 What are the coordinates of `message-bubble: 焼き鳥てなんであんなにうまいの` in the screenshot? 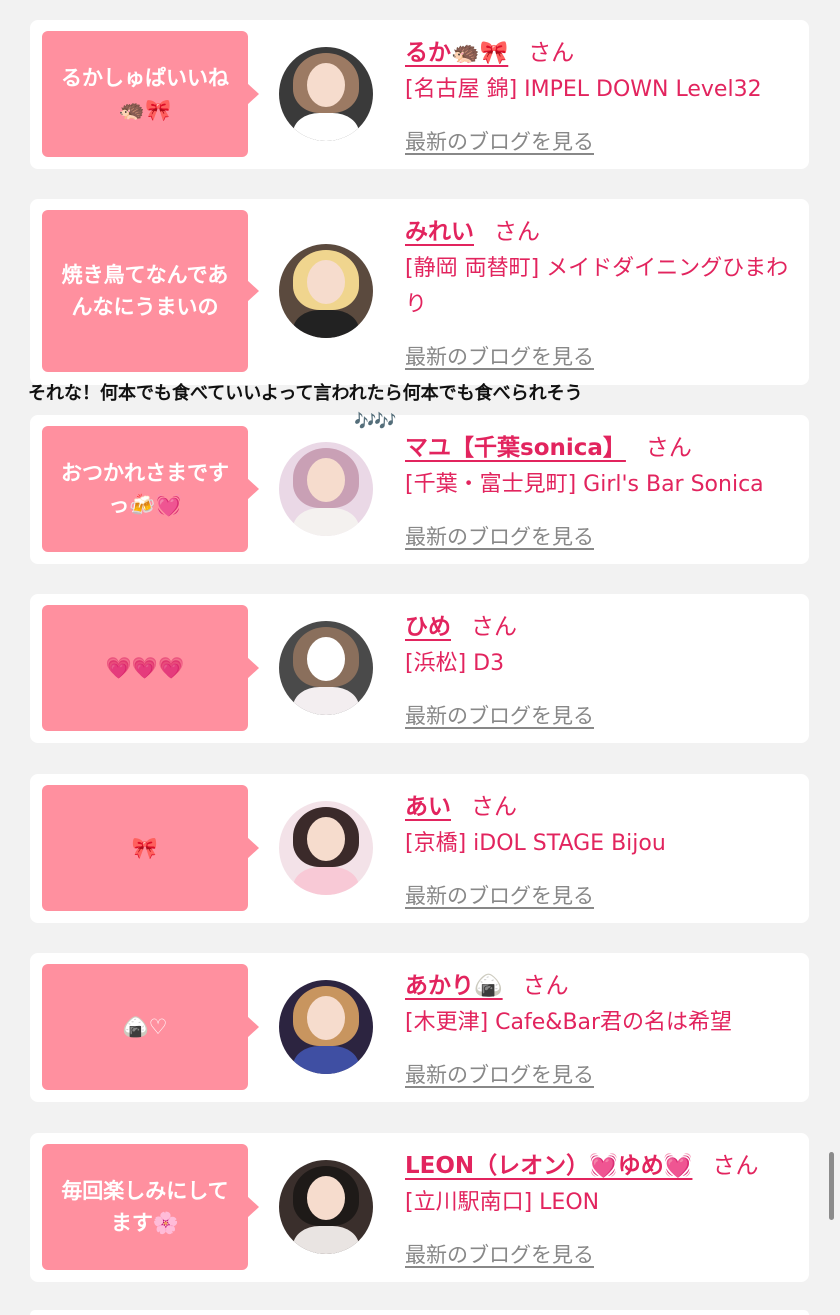 It's located at (150, 291).